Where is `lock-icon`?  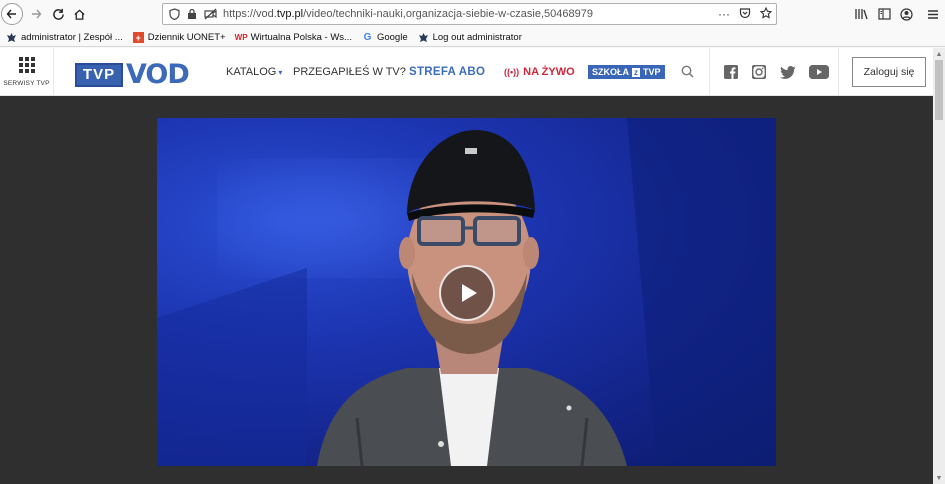 lock-icon is located at coordinates (192, 14).